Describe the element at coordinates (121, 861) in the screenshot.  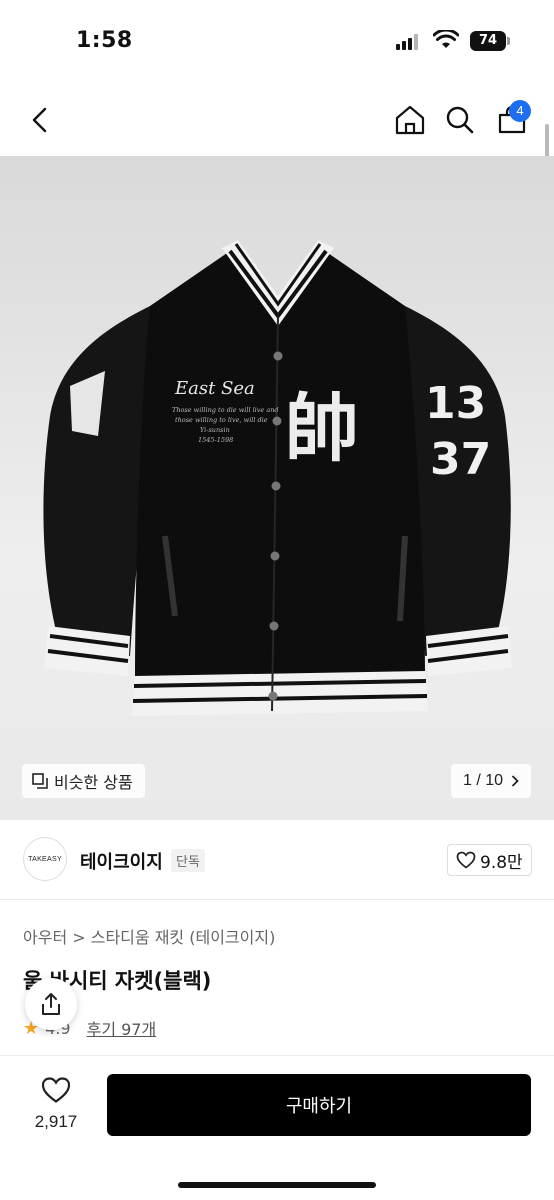
I see `brand-name: 테이크이지` at that location.